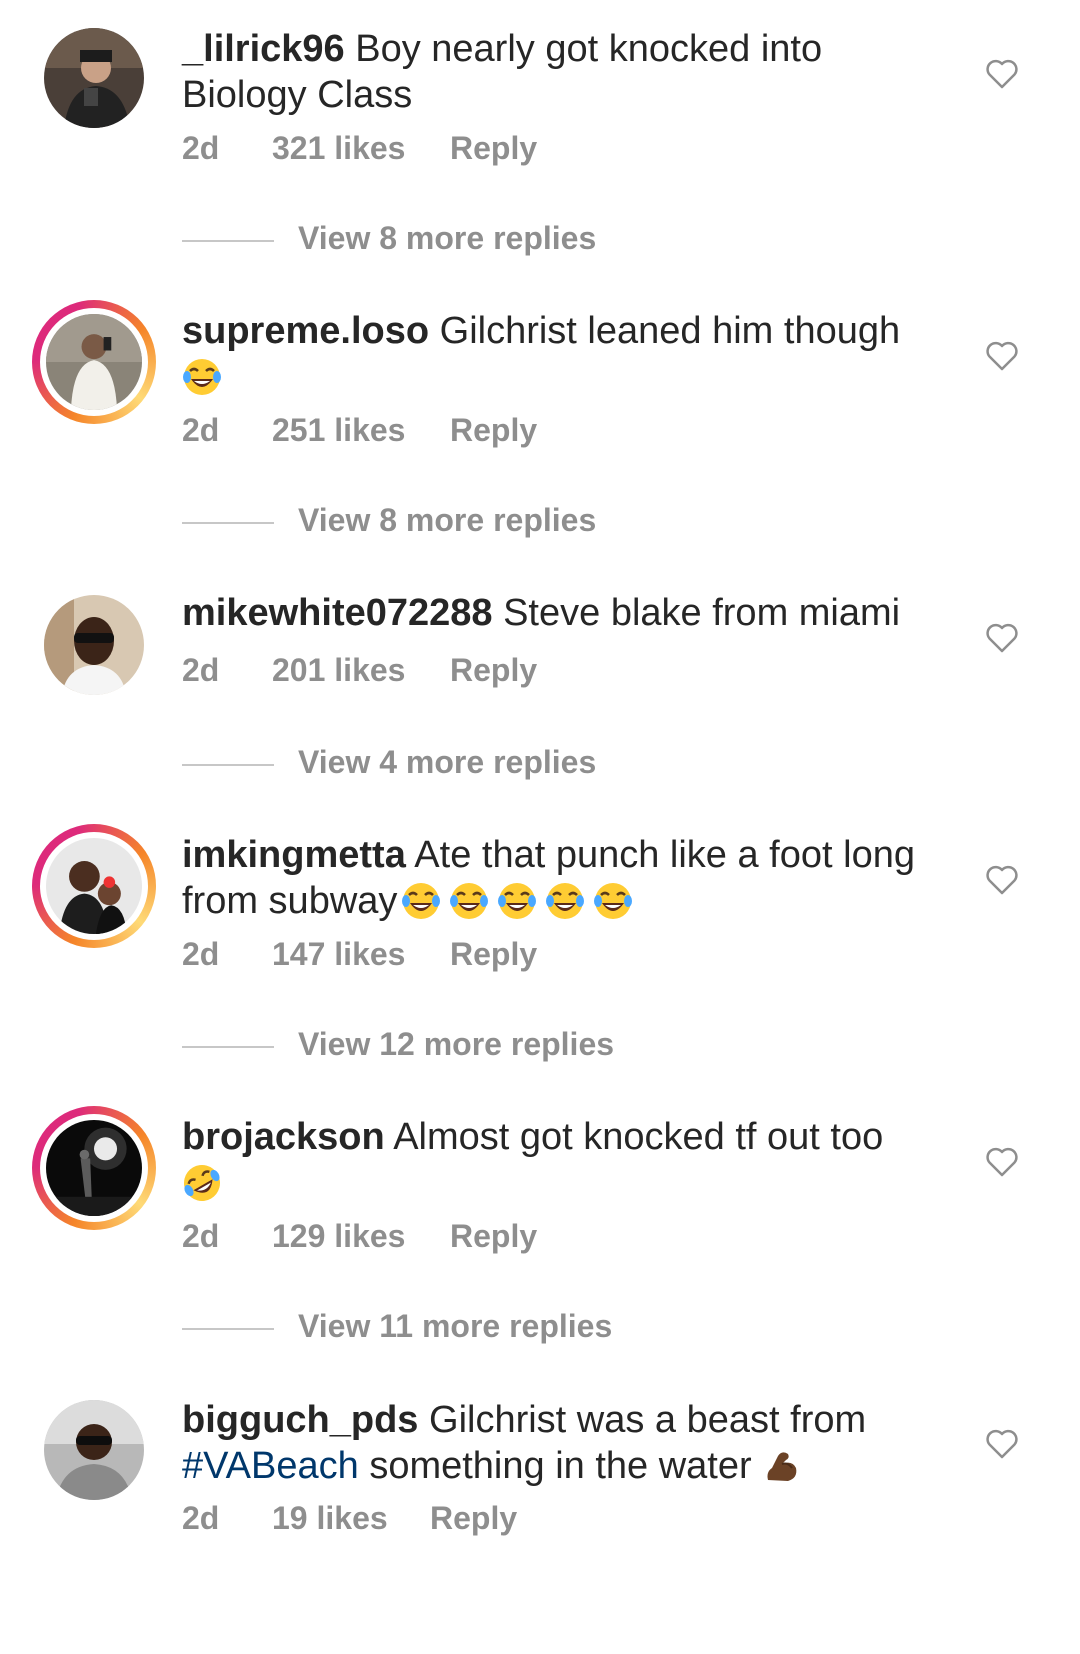 The width and height of the screenshot is (1080, 1654). Describe the element at coordinates (270, 1466) in the screenshot. I see `hashtag-link: #VABeach` at that location.